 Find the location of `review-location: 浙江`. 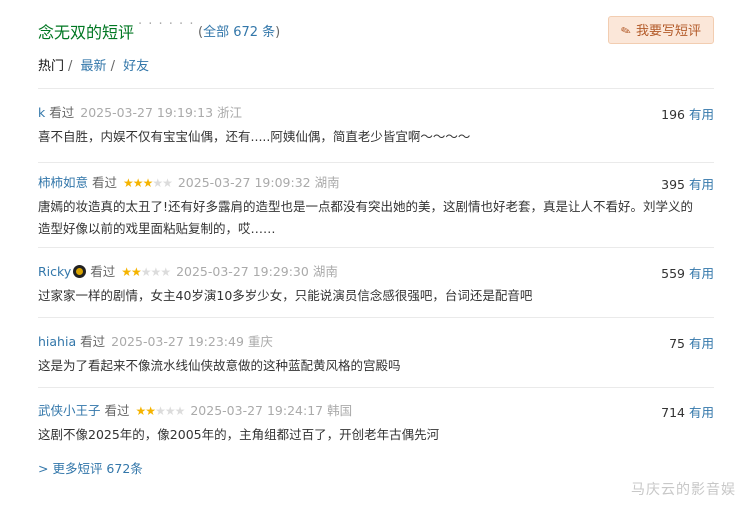

review-location: 浙江 is located at coordinates (230, 112).